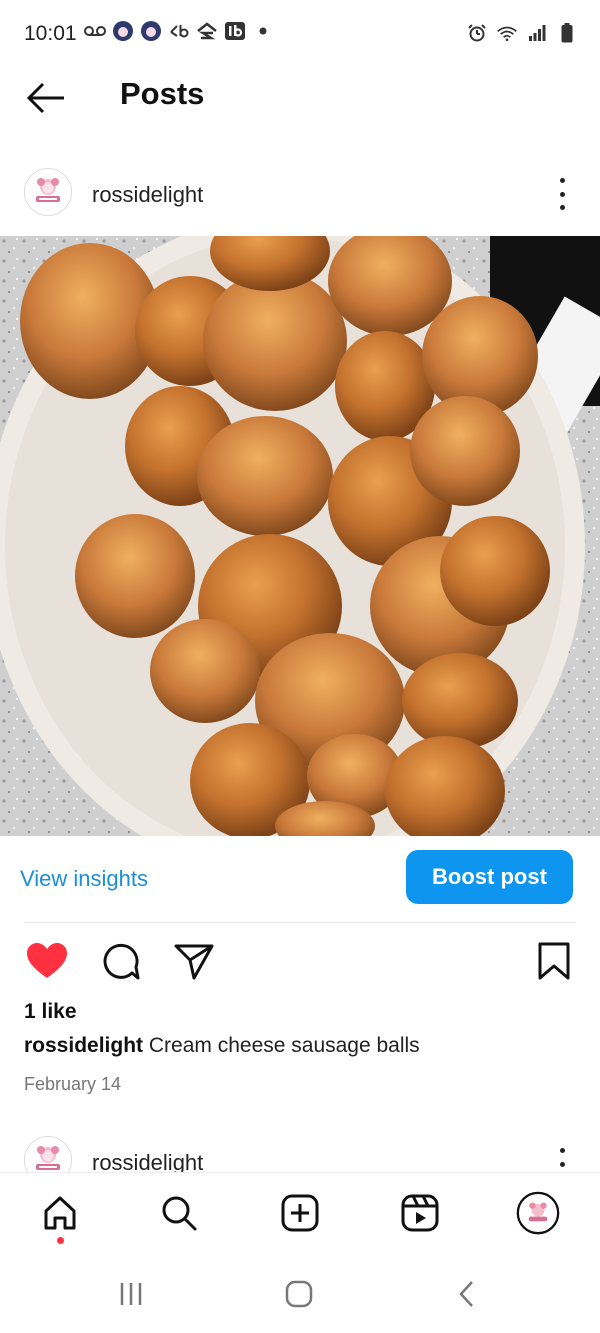 The height and width of the screenshot is (1333, 600). I want to click on post-caption: rossidelight Cream cheese sausage balls, so click(222, 1046).